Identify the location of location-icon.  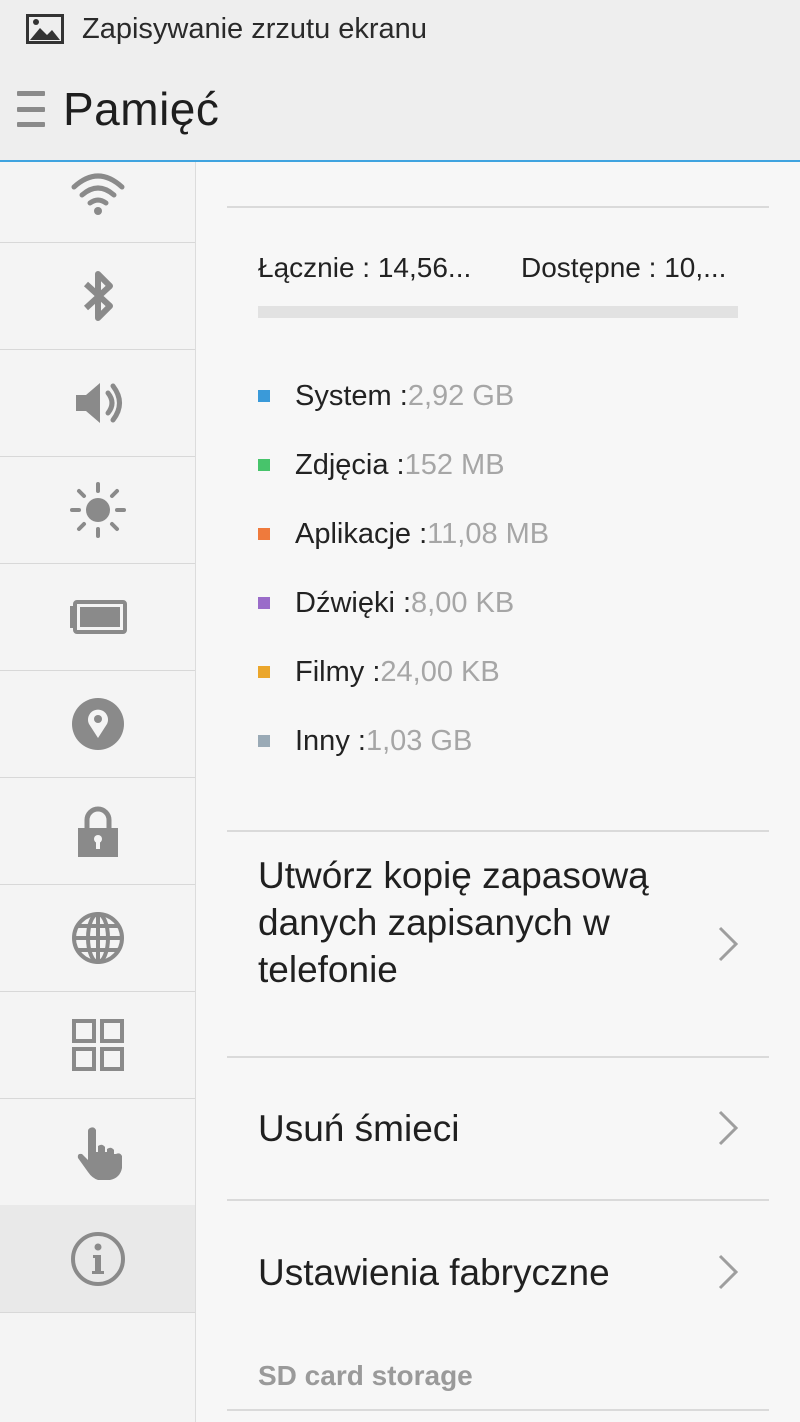
(97, 723).